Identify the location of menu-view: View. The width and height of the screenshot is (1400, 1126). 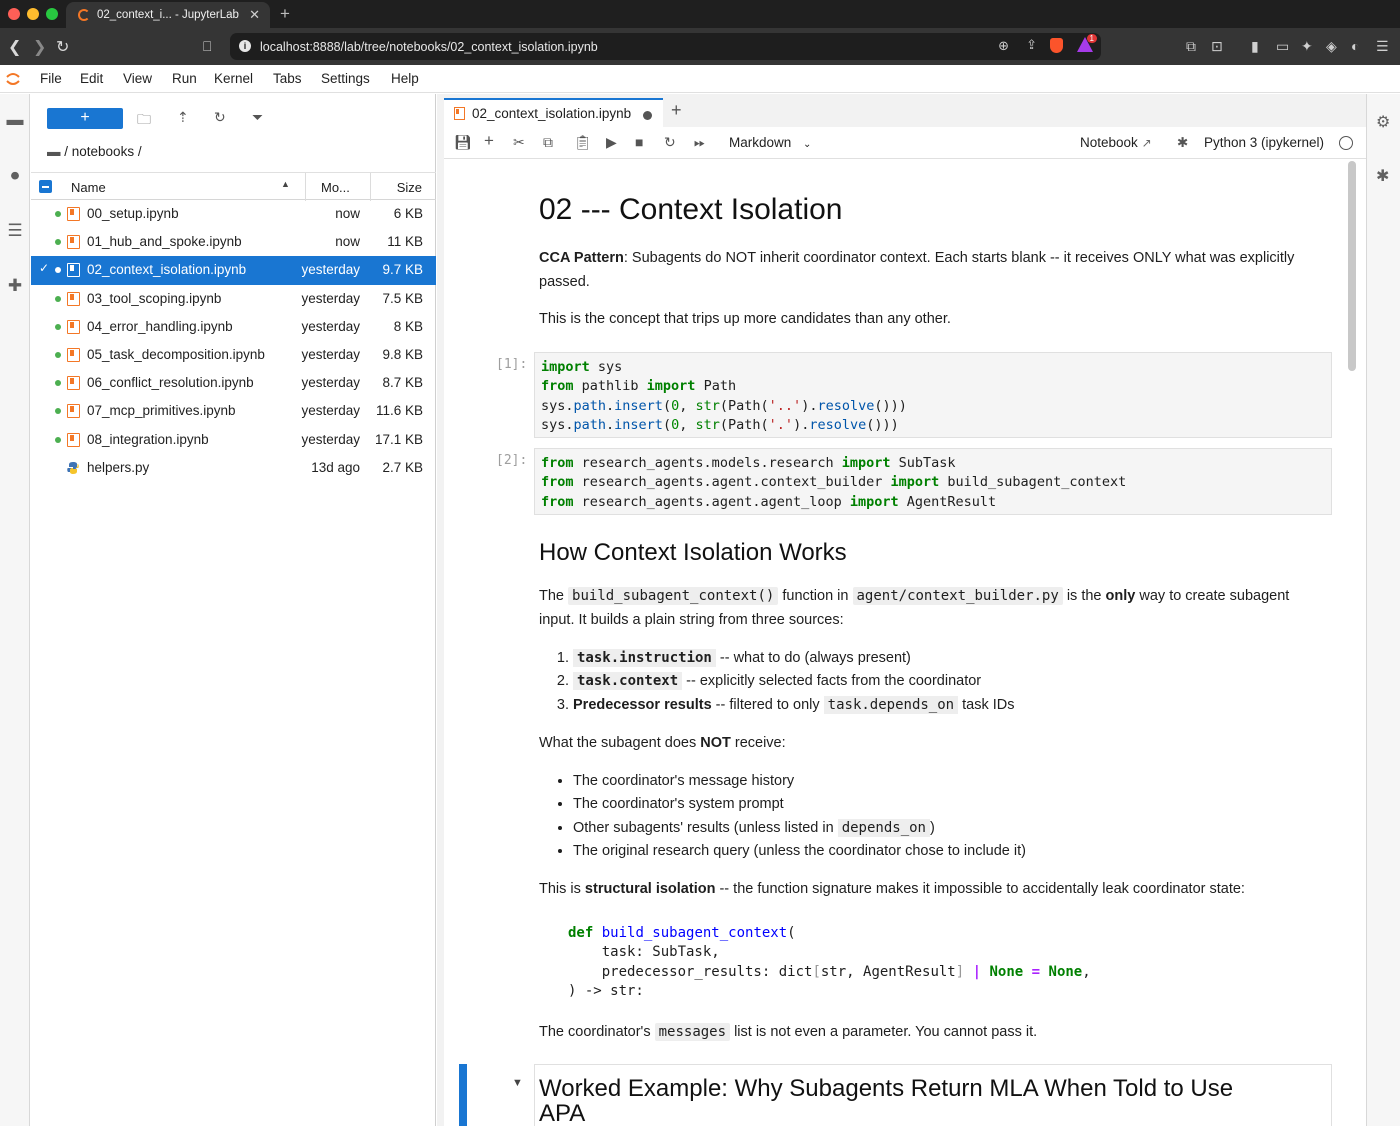
(137, 78).